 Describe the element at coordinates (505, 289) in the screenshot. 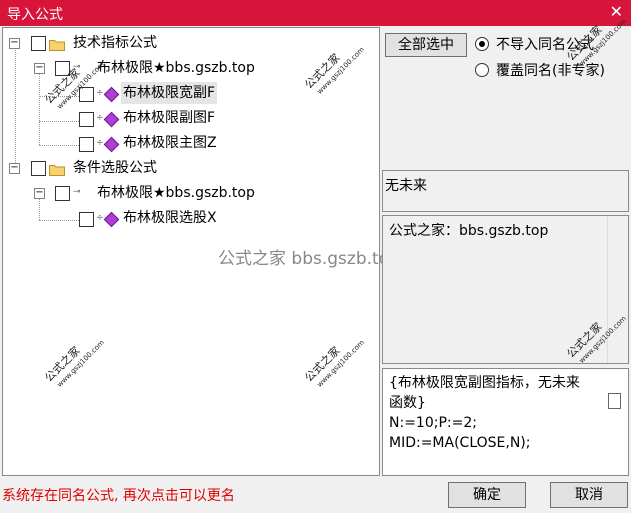

I see `description-panel: 公式之家：bbs.gszb.top` at that location.